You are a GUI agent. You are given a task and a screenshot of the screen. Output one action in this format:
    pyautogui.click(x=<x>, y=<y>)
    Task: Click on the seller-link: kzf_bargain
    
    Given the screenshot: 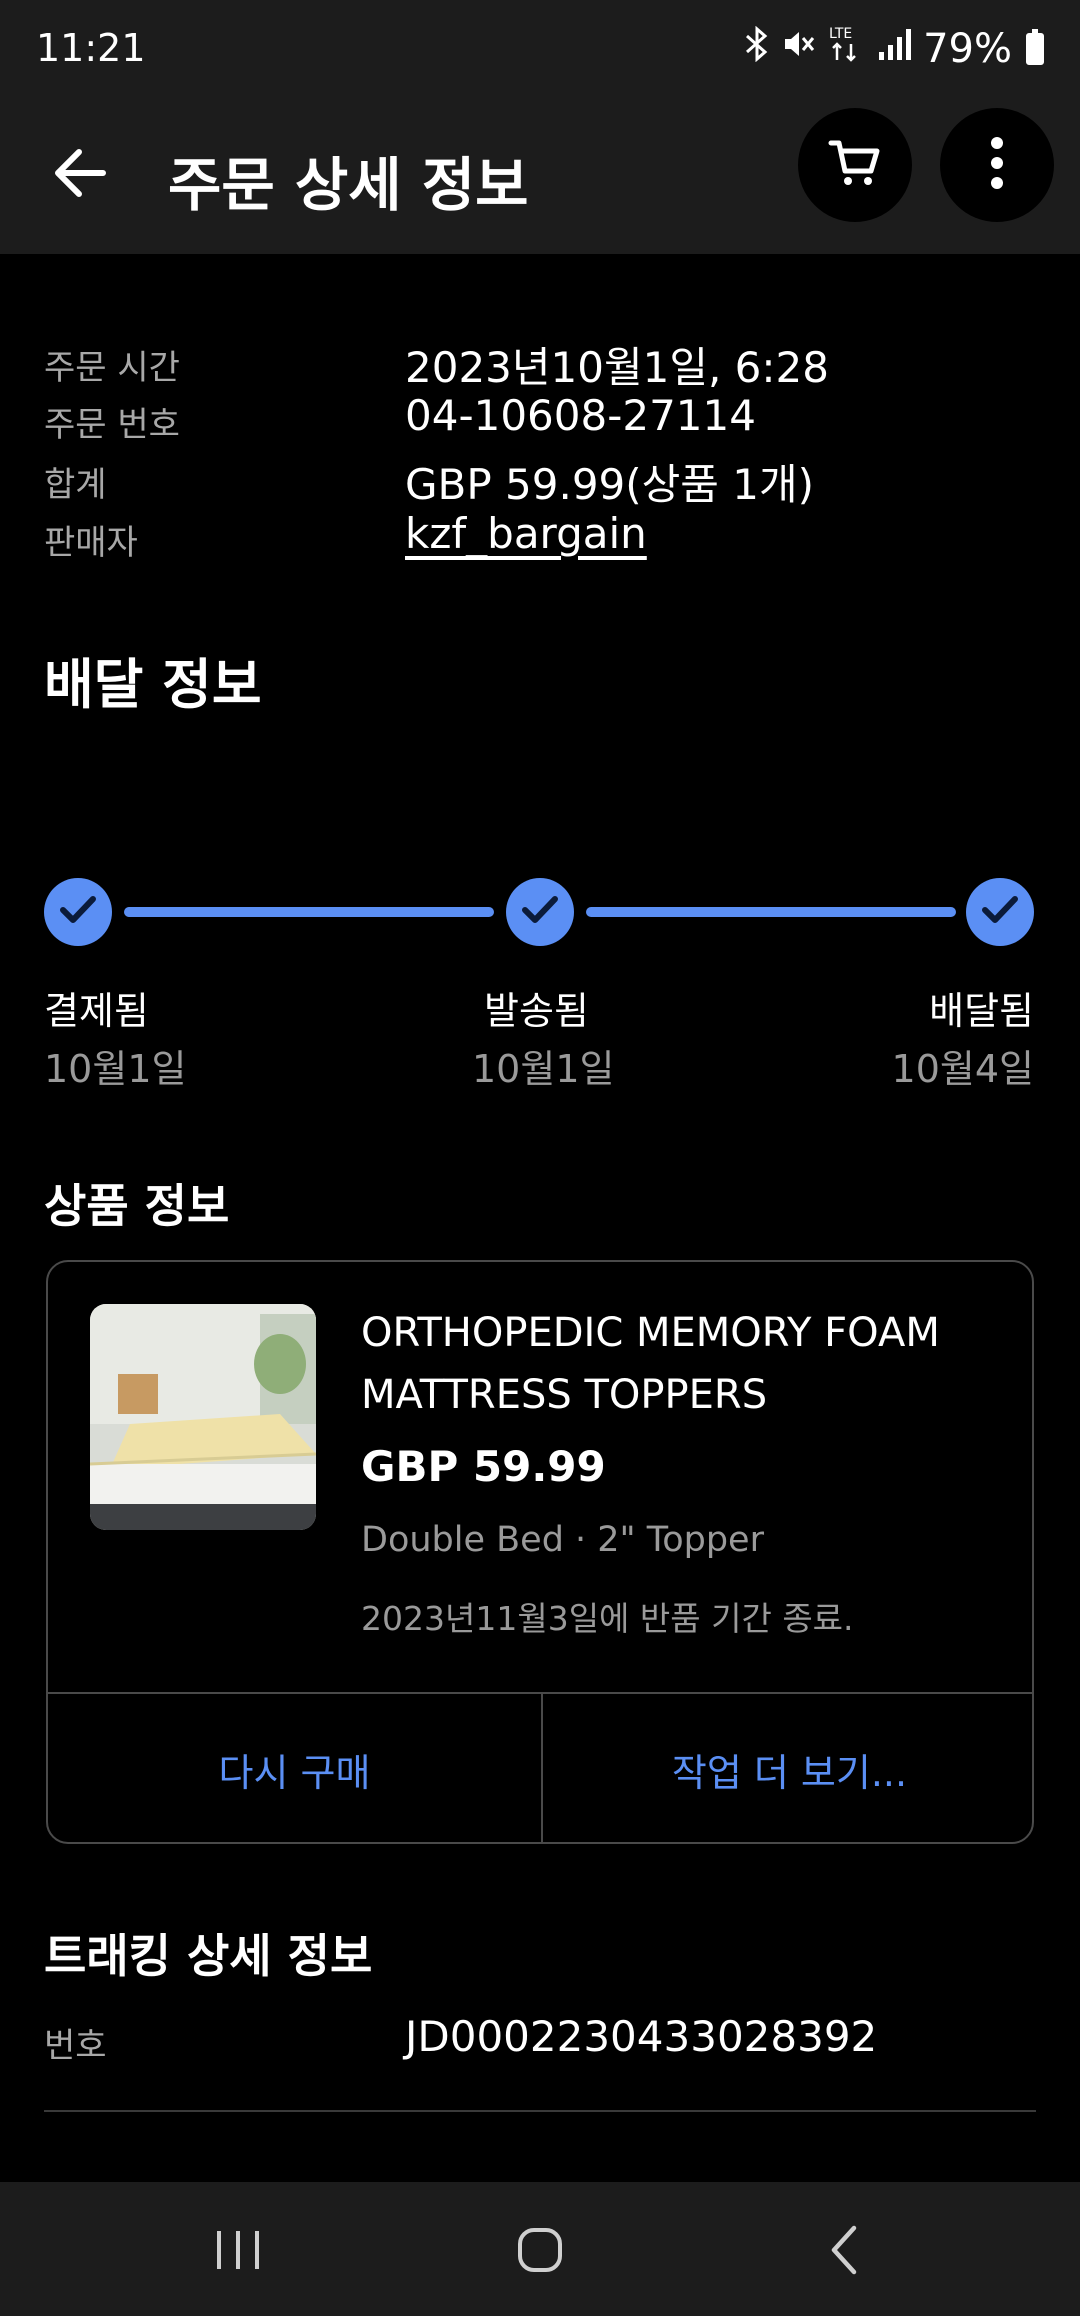 What is the action you would take?
    pyautogui.click(x=526, y=533)
    